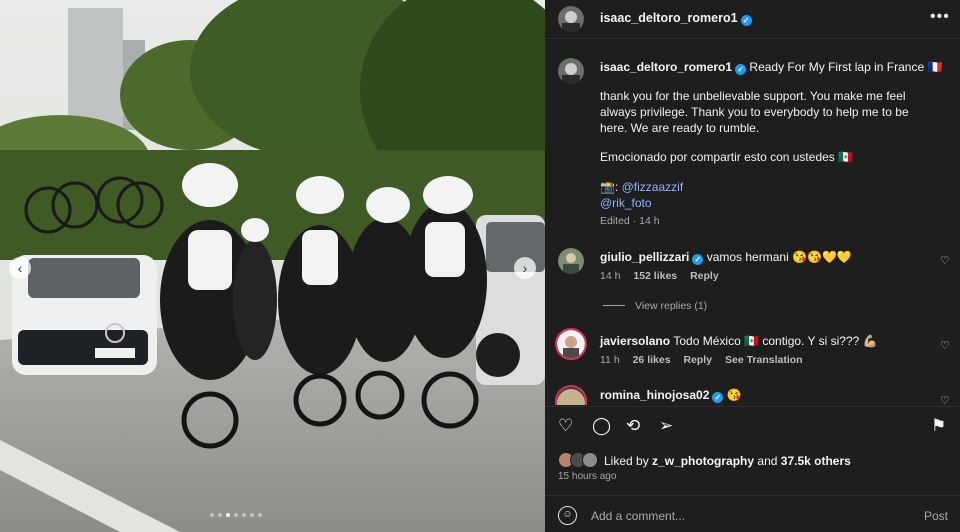  I want to click on comment-meta: 11 h 26 likes Reply See Translation, so click(706, 360).